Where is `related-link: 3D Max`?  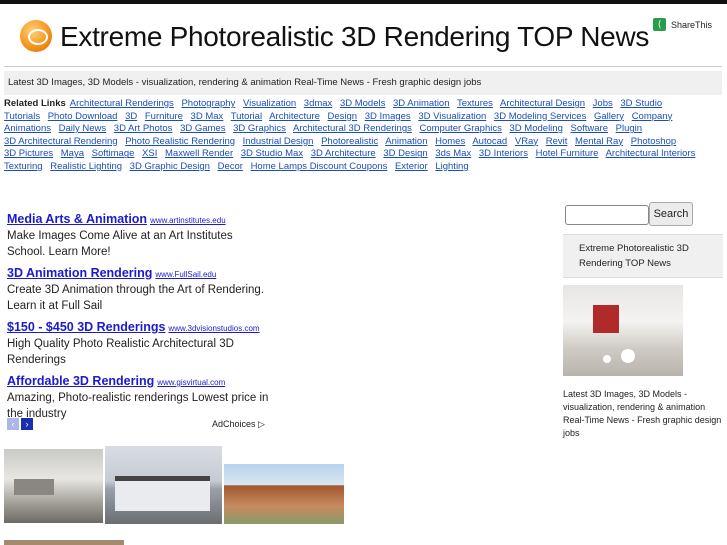
related-link: 3D Max is located at coordinates (207, 116).